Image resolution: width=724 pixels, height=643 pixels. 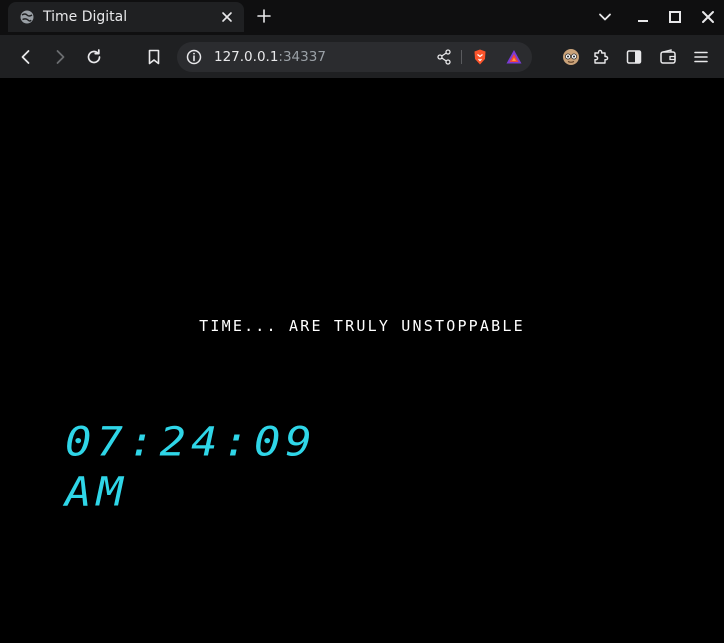 What do you see at coordinates (191, 442) in the screenshot?
I see `clock-time: 07:24:09` at bounding box center [191, 442].